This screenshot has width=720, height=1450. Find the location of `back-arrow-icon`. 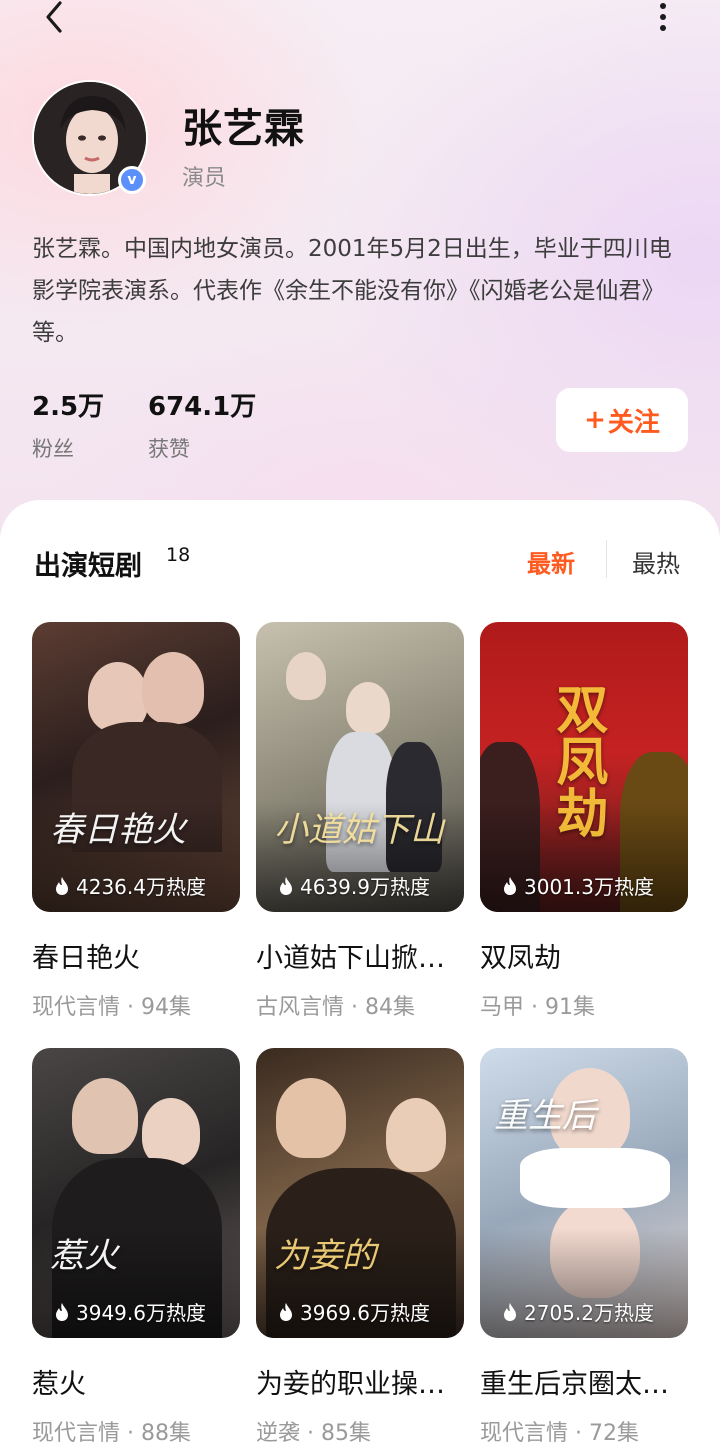

back-arrow-icon is located at coordinates (54, 17).